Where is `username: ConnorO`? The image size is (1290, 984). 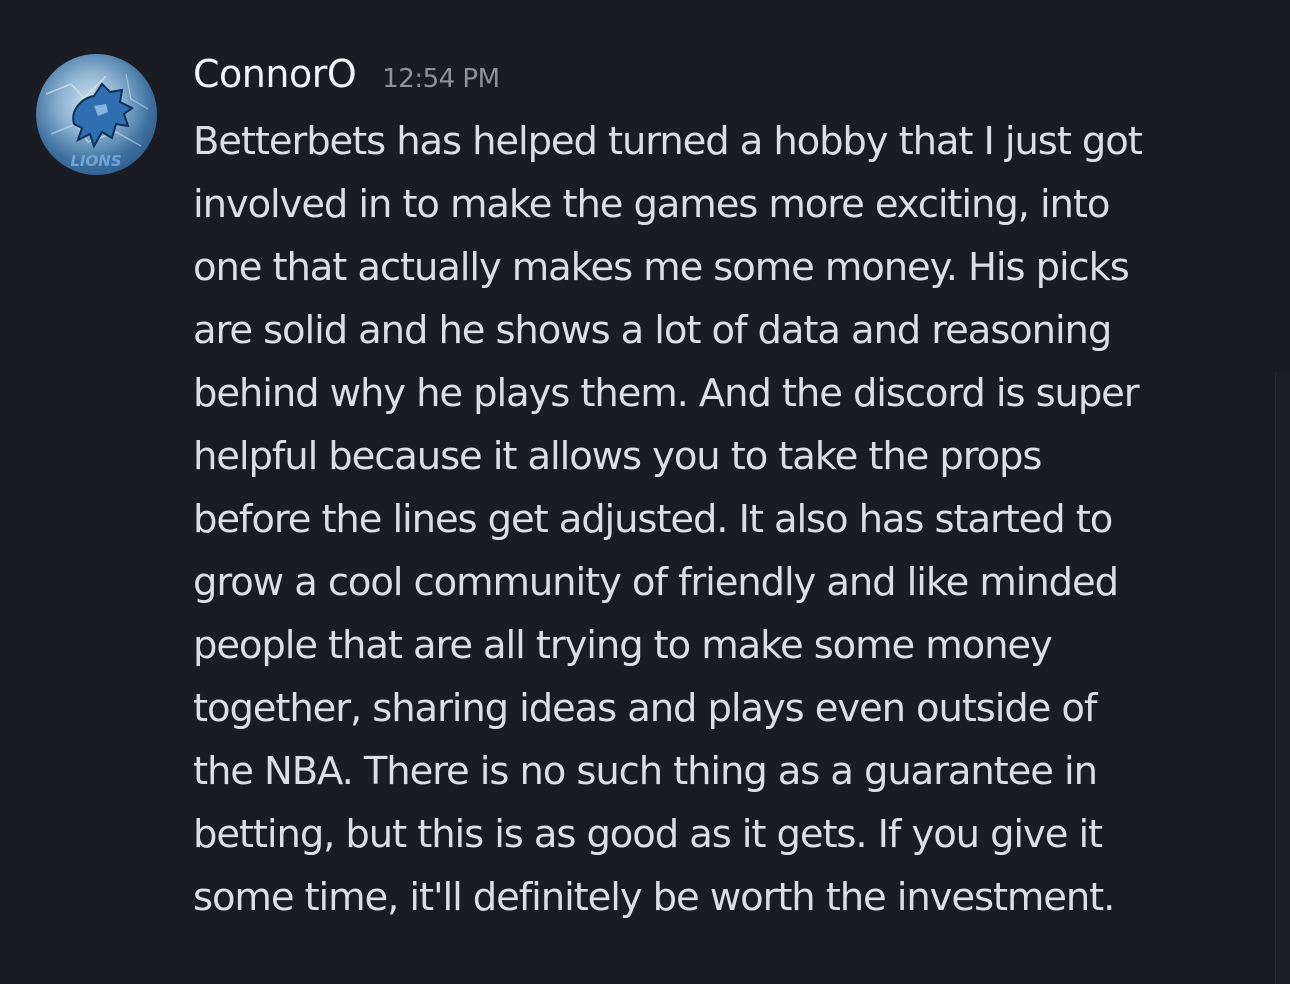
username: ConnorO is located at coordinates (275, 74).